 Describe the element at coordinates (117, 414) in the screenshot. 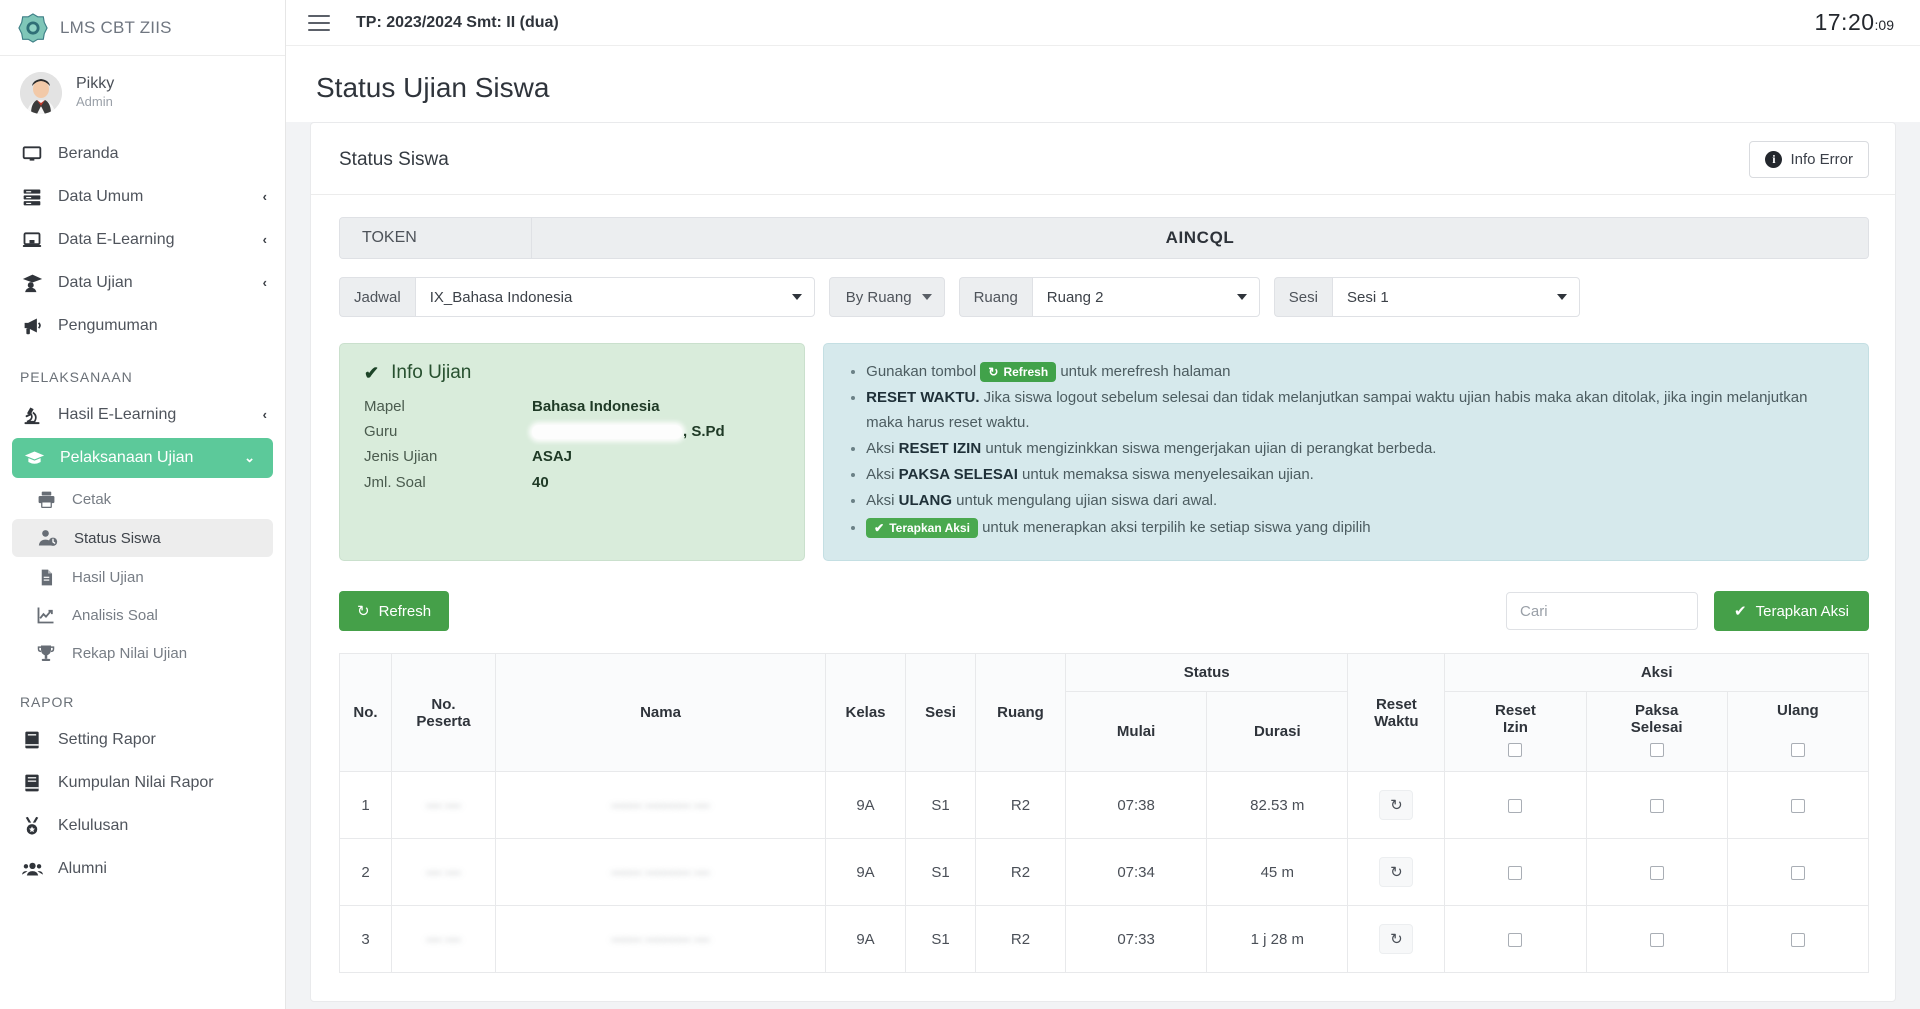

I see `sidebar-item-label: Hasil E-Learning` at that location.